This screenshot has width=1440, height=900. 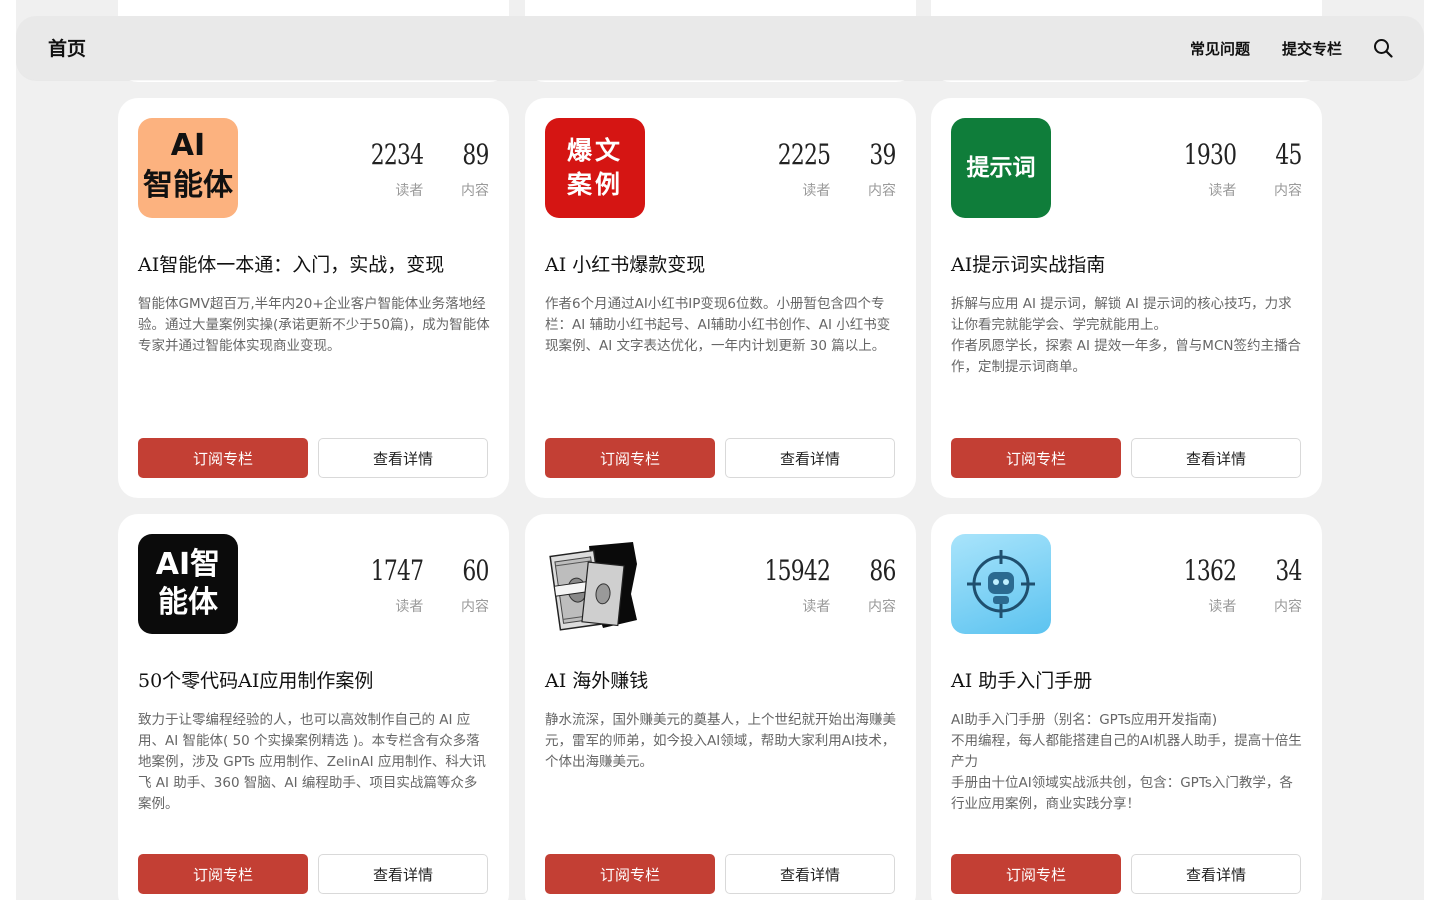 I want to click on content-count: 45, so click(x=1289, y=154).